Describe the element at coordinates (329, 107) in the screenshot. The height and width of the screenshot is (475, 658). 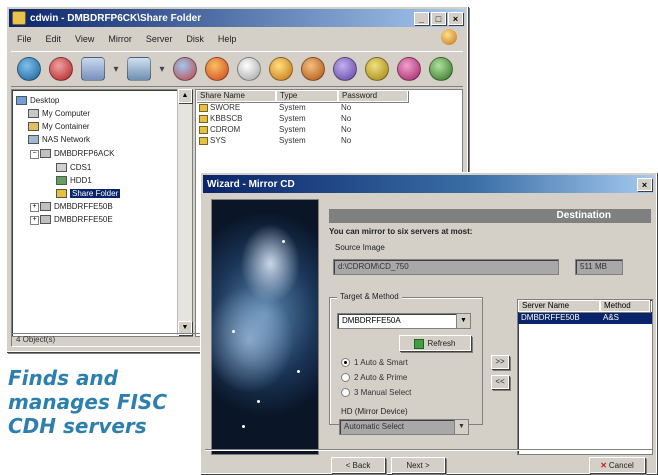
I see `list-item: SWORE System No` at that location.